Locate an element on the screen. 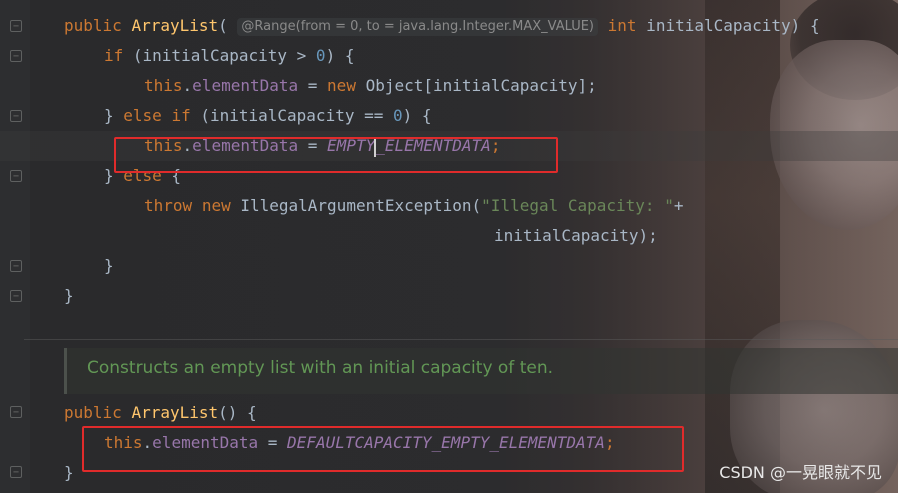 The width and height of the screenshot is (898, 493). code-text: initialCapacity); is located at coordinates (576, 235).